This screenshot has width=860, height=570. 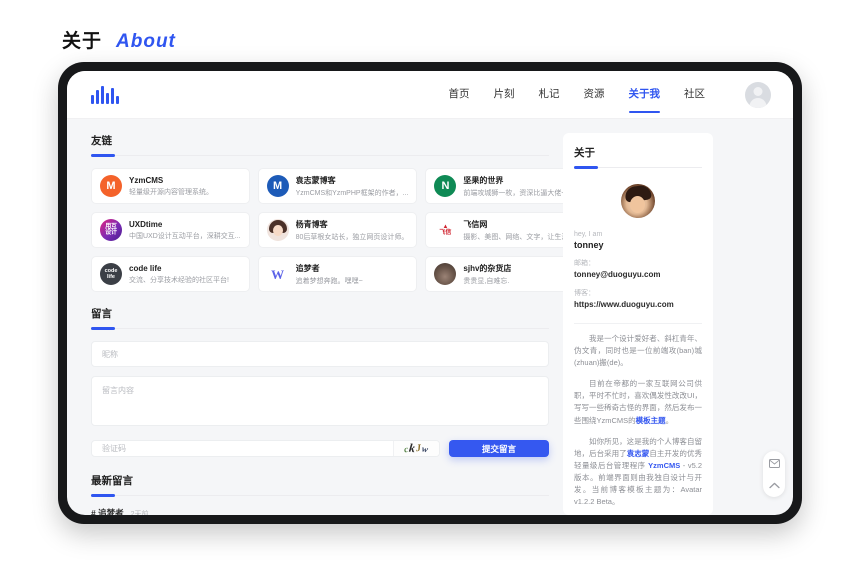 I want to click on blog-label: 博客：, so click(x=584, y=294).